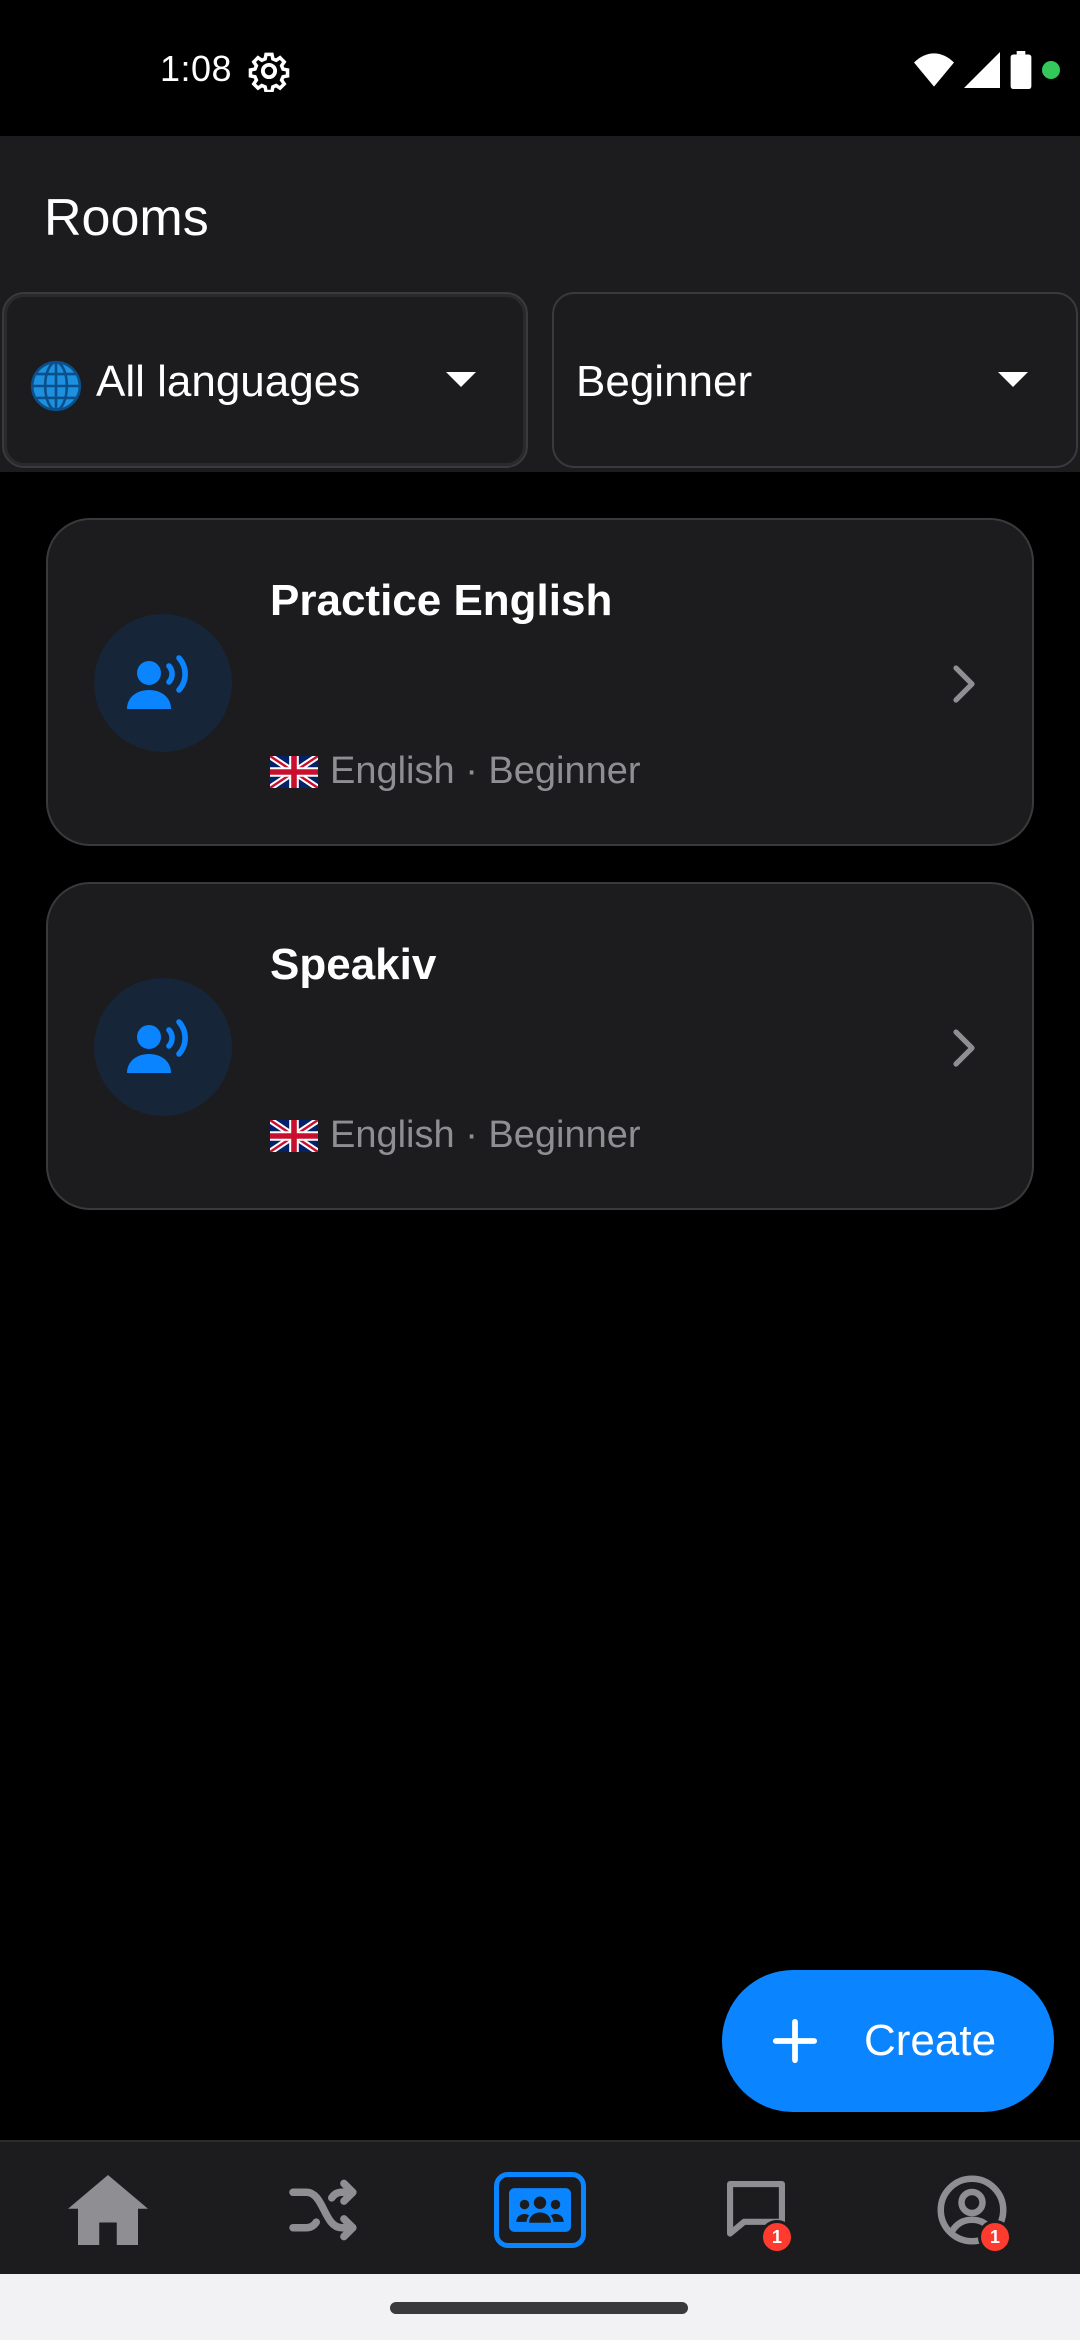  I want to click on gesture-bar-area, so click(540, 2307).